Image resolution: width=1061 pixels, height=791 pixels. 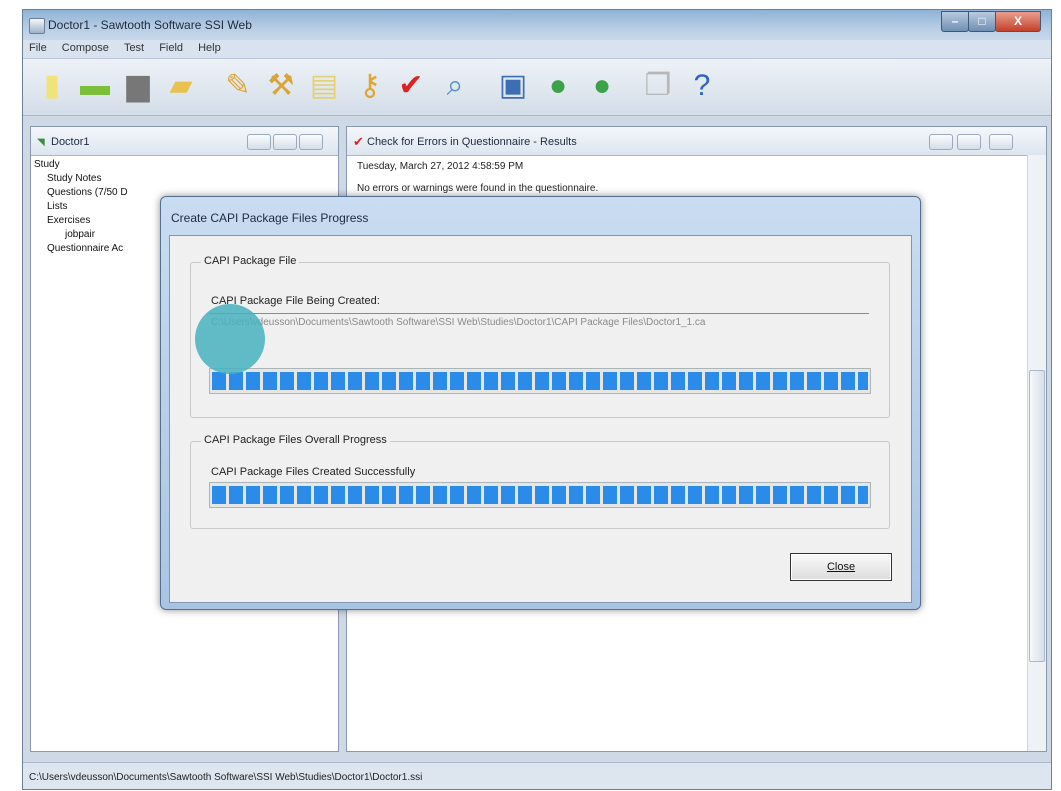 What do you see at coordinates (134, 48) in the screenshot?
I see `menu-test: Test` at bounding box center [134, 48].